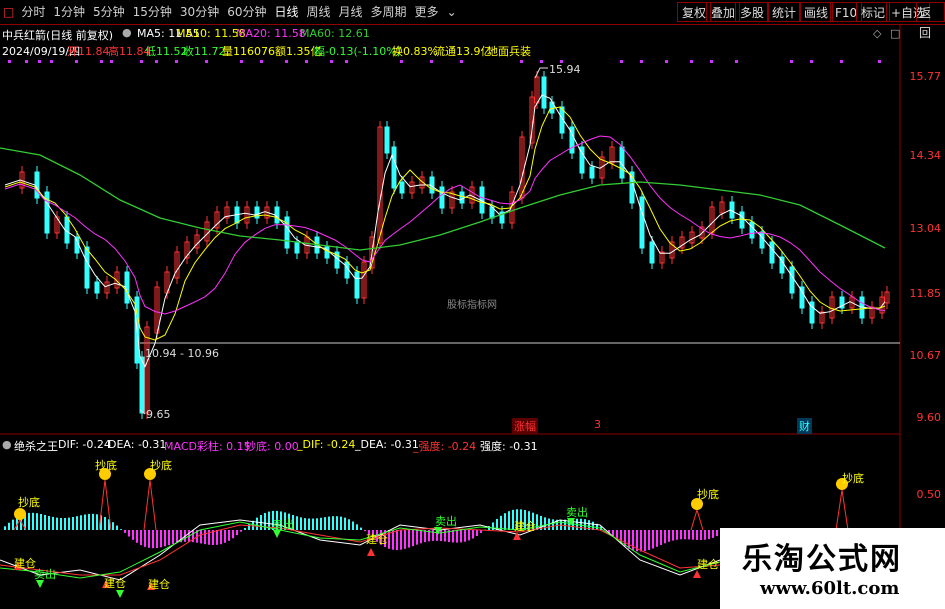 The width and height of the screenshot is (945, 609). What do you see at coordinates (84, 444) in the screenshot?
I see `indicator-dif: DIF: -0.24` at bounding box center [84, 444].